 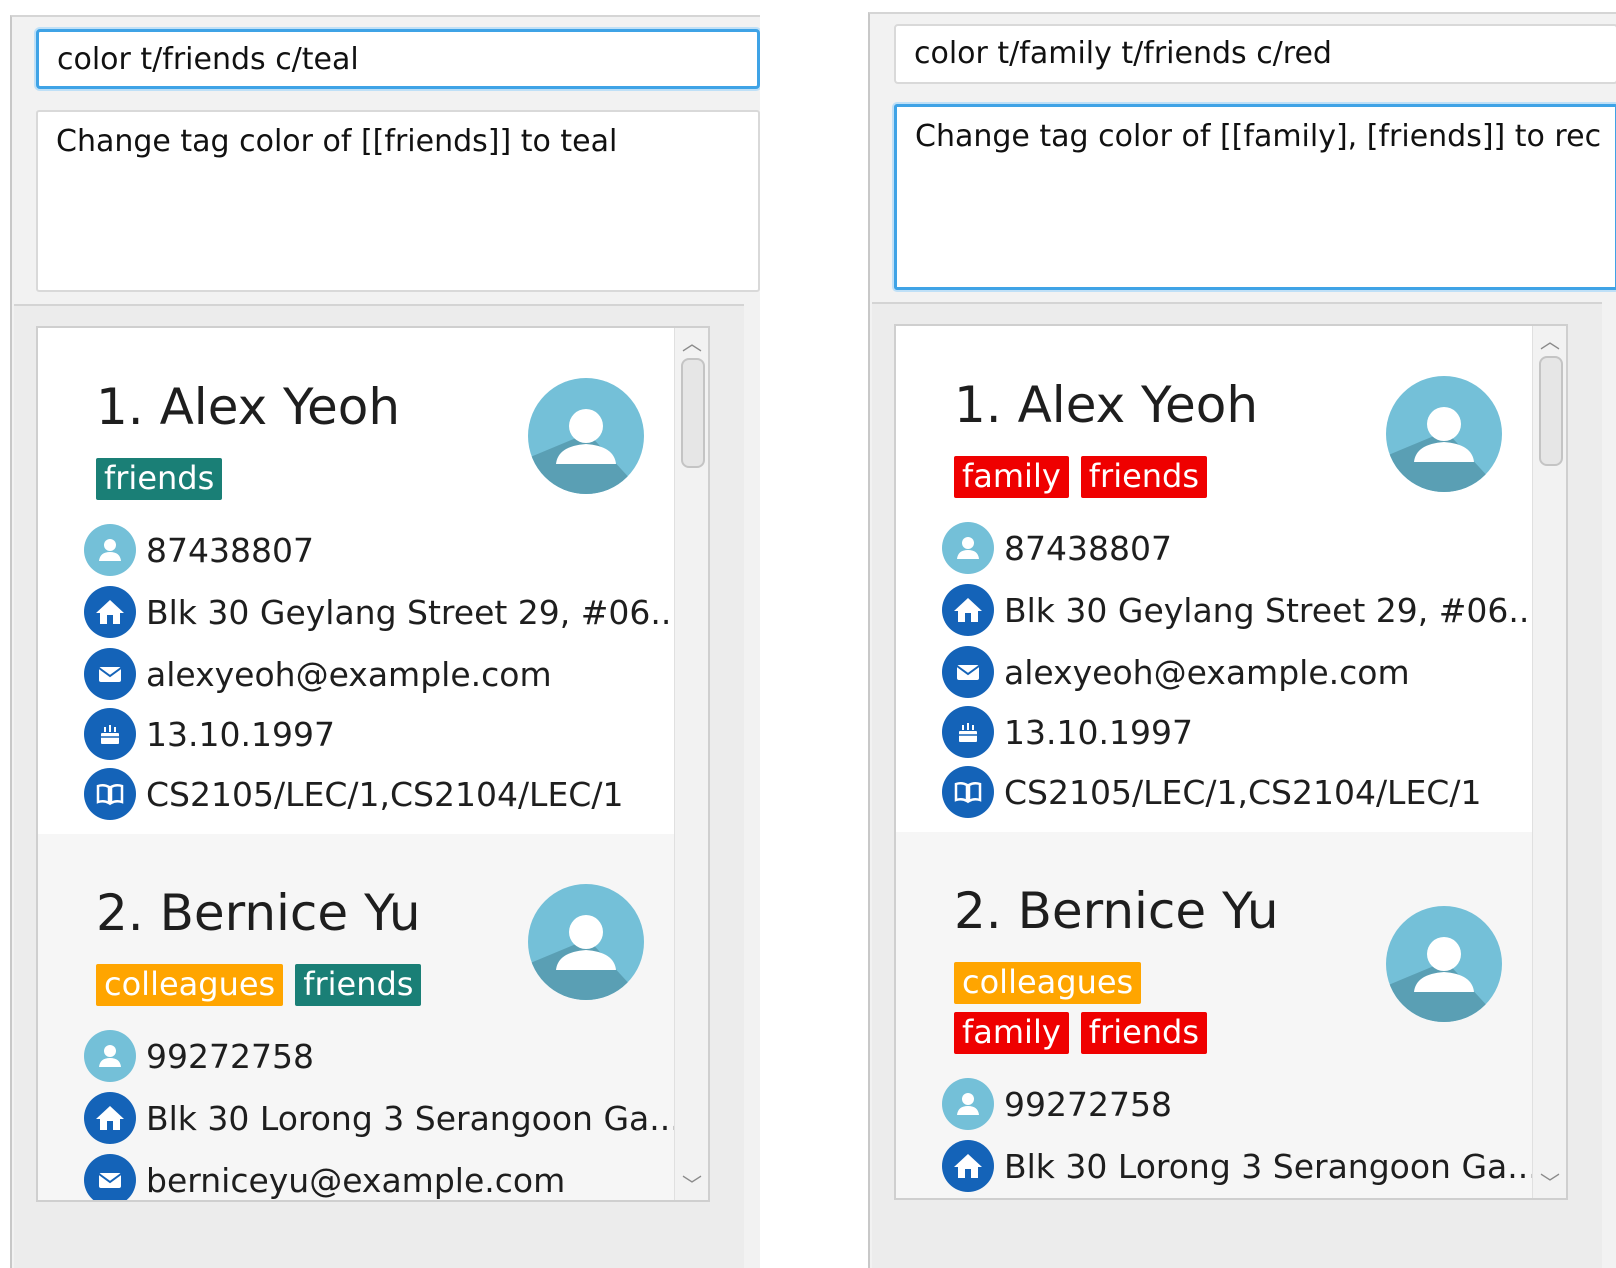 I want to click on command-input: color t/friends c/teal, so click(x=398, y=59).